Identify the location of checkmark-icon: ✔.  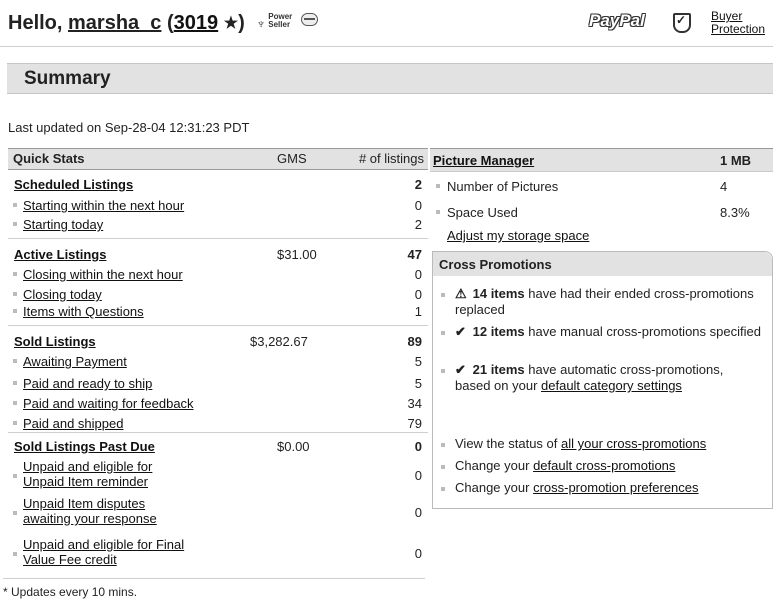
(460, 331).